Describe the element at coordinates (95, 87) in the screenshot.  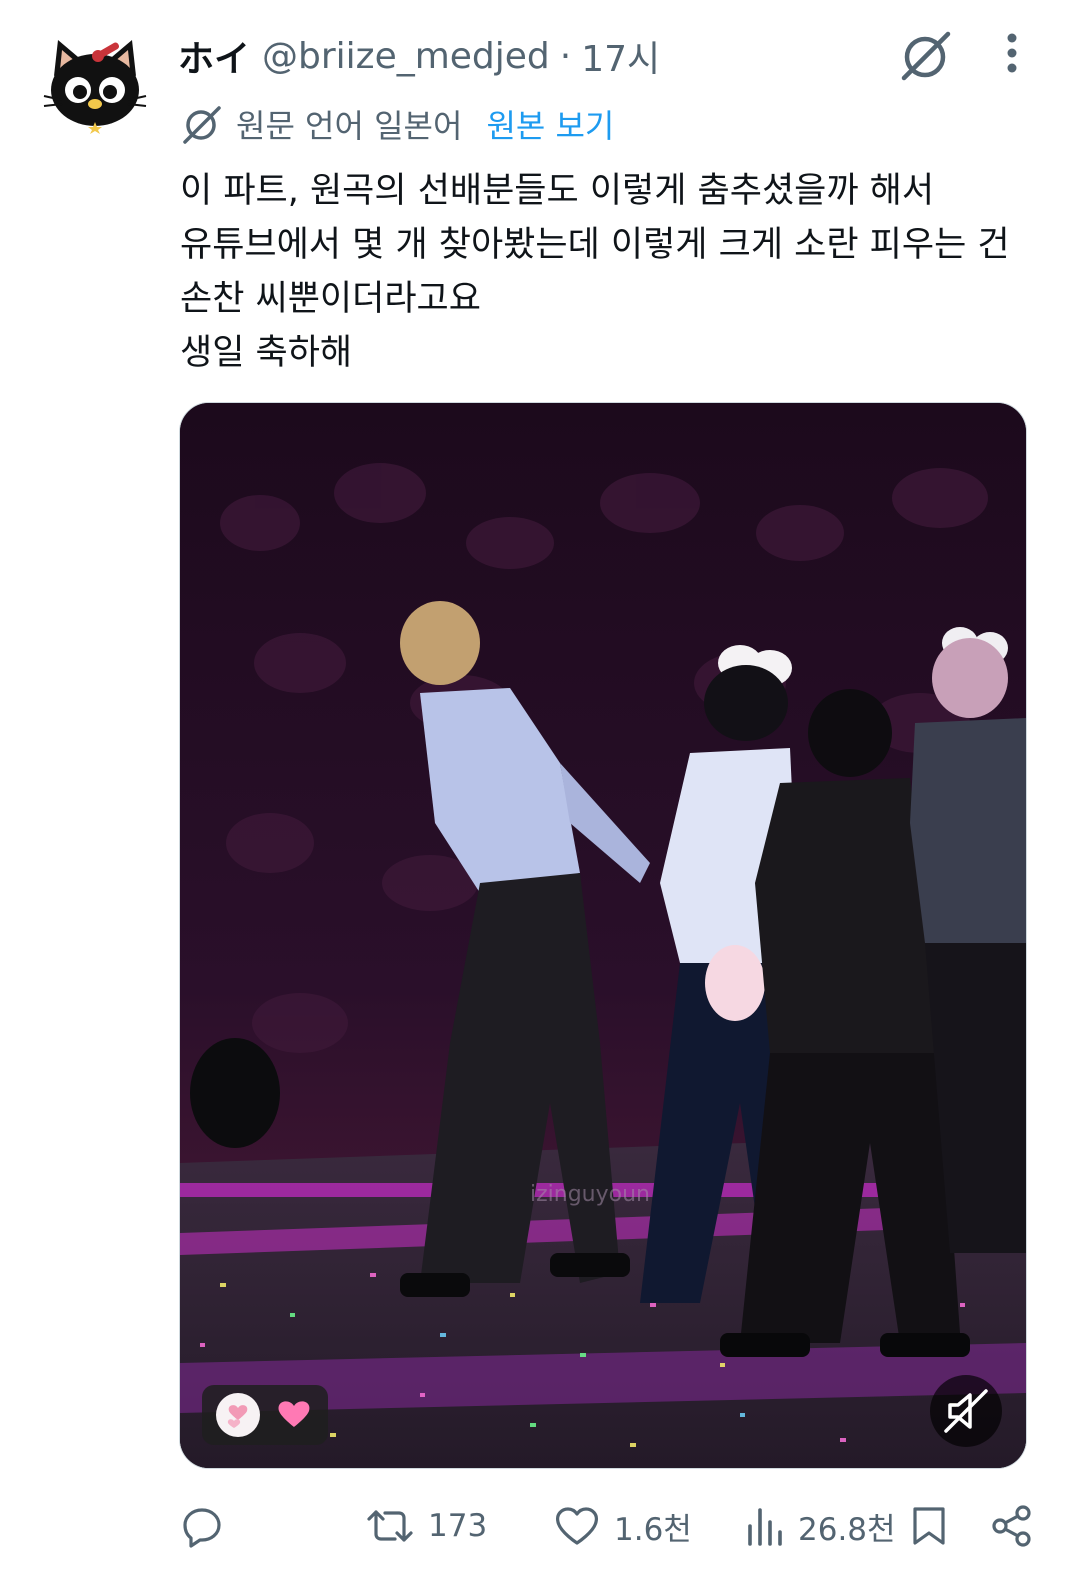
I see `black-cat-avatar-icon` at that location.